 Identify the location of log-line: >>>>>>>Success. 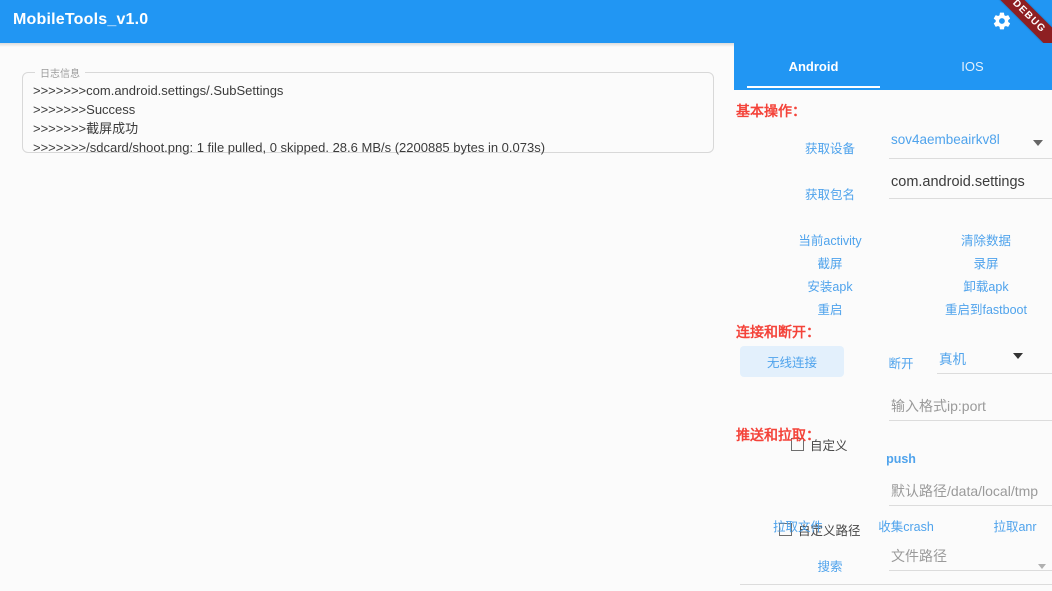
(84, 109).